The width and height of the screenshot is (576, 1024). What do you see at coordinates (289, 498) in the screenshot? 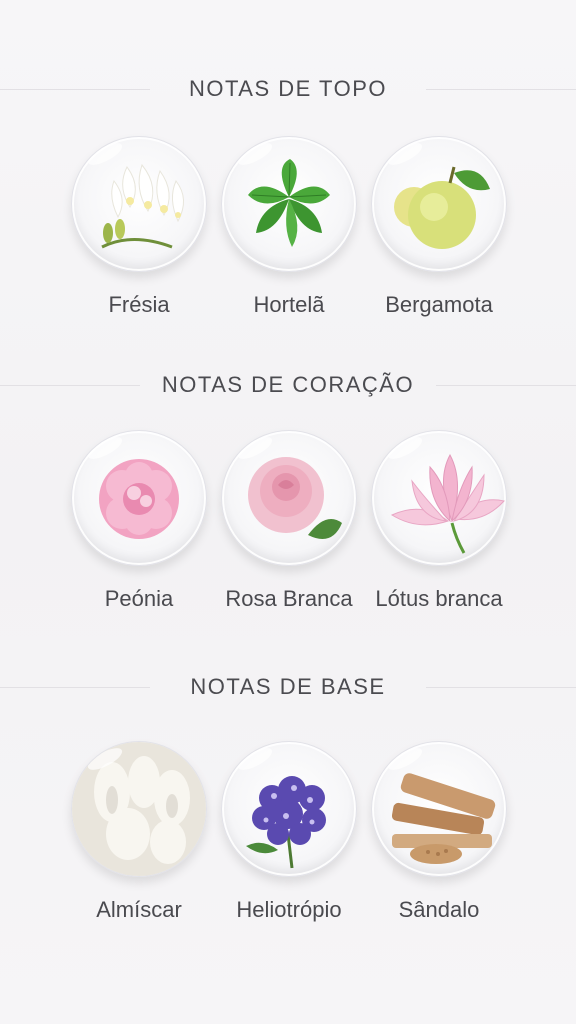
I see `rose-icon` at bounding box center [289, 498].